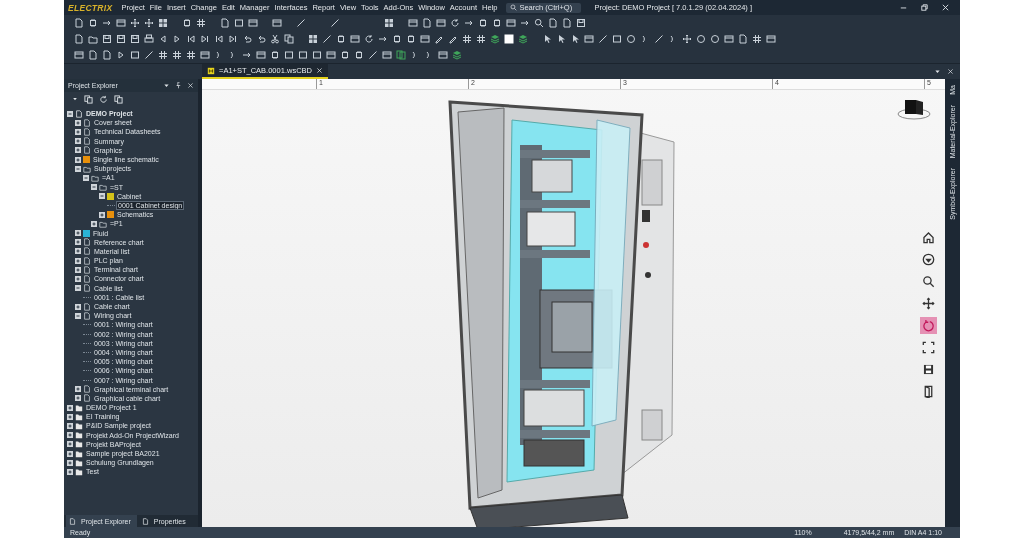 The height and width of the screenshot is (538, 1024). Describe the element at coordinates (914, 109) in the screenshot. I see `view-cube-icon` at that location.